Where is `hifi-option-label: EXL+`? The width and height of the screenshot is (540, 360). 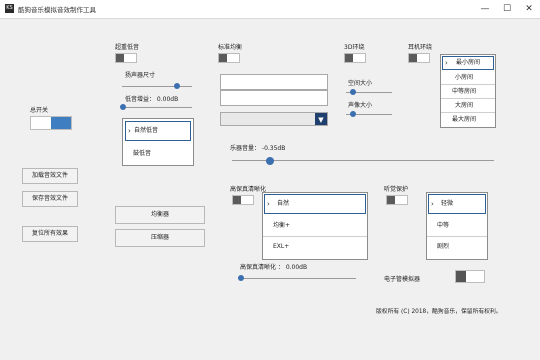 hifi-option-label: EXL+ is located at coordinates (281, 246).